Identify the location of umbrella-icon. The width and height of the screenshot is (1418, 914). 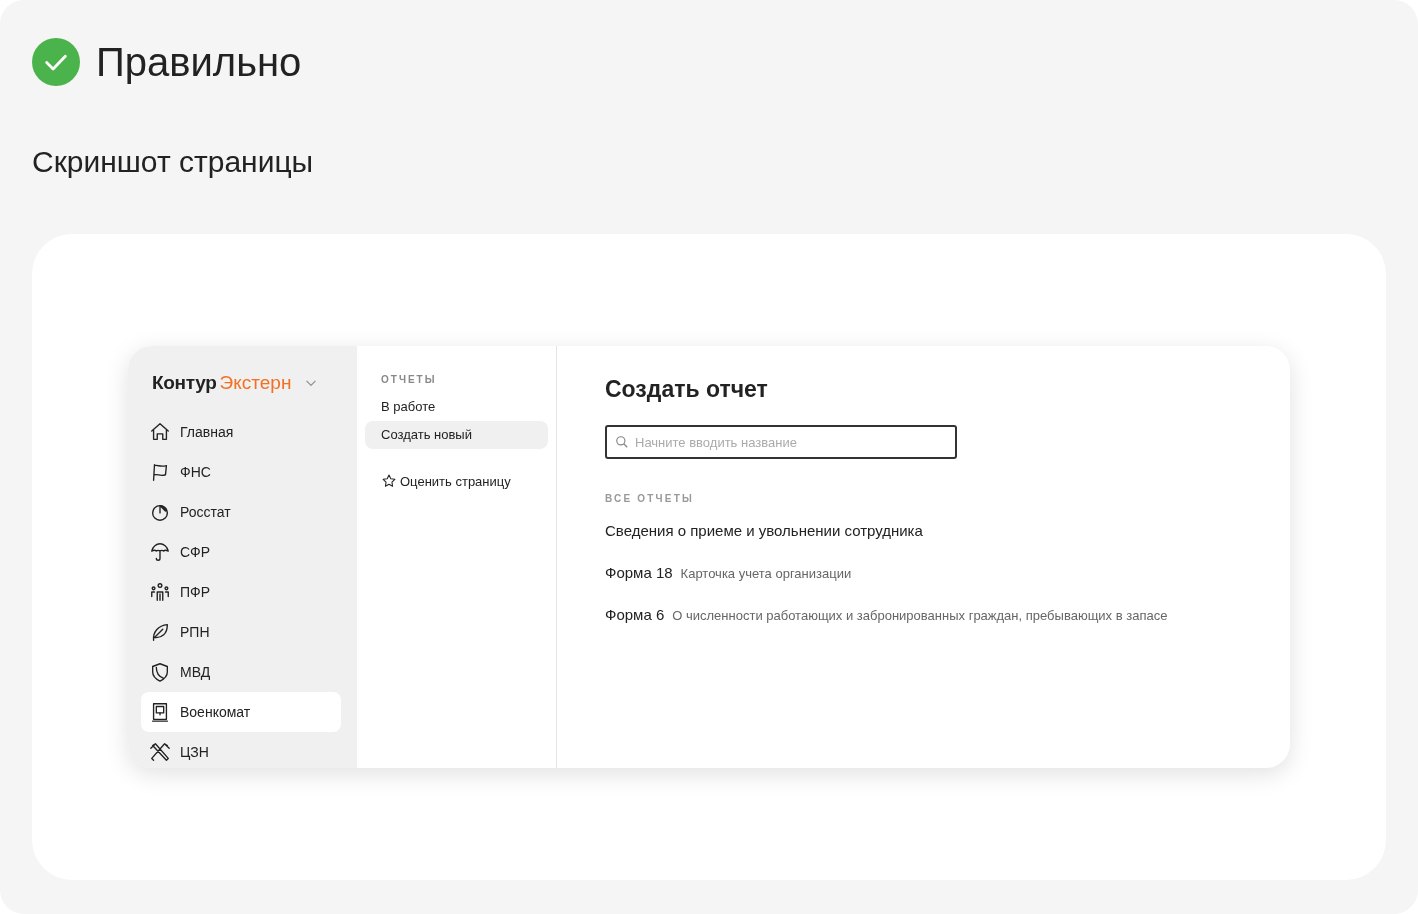
(160, 552).